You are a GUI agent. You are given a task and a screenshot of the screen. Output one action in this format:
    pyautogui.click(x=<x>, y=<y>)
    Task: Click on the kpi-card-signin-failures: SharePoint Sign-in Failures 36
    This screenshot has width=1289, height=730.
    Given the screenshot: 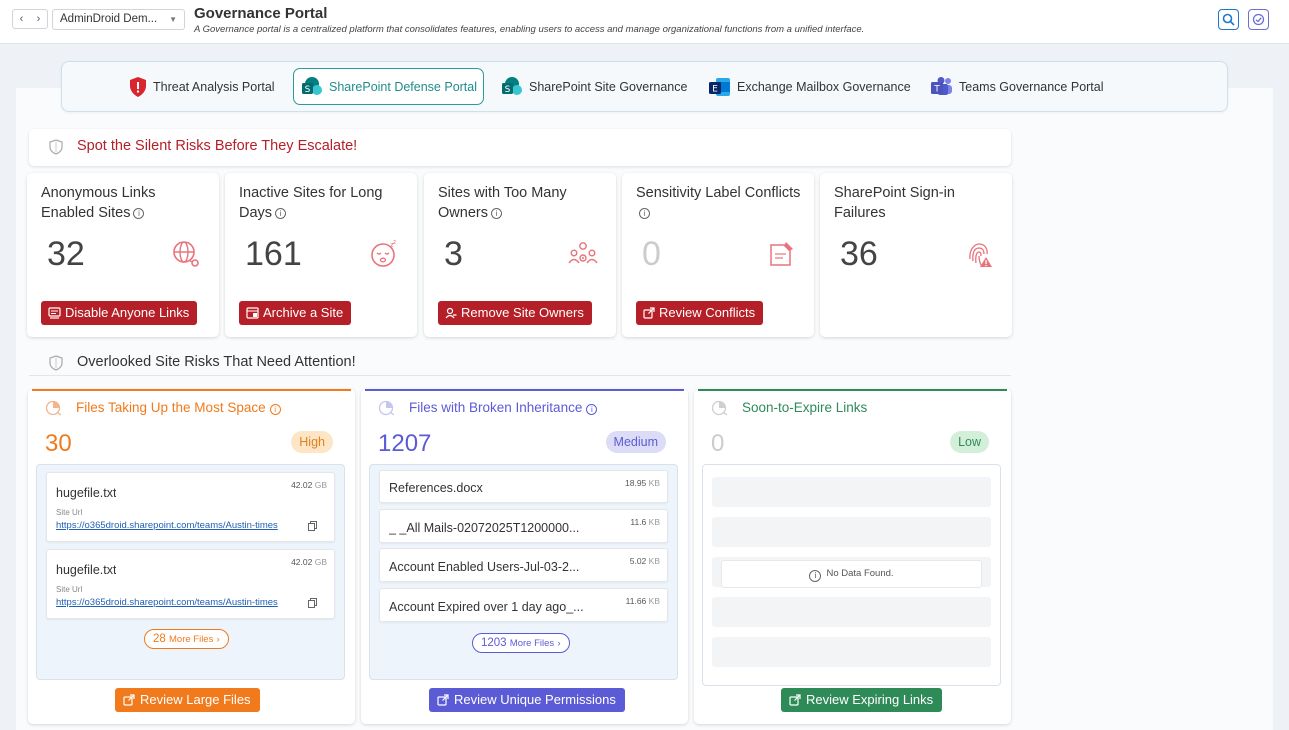 What is the action you would take?
    pyautogui.click(x=916, y=255)
    